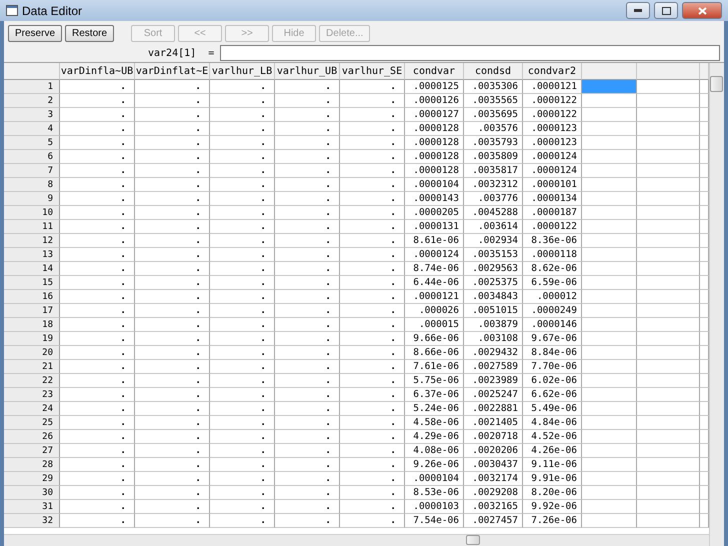  What do you see at coordinates (434, 71) in the screenshot?
I see `column-header: condvar` at bounding box center [434, 71].